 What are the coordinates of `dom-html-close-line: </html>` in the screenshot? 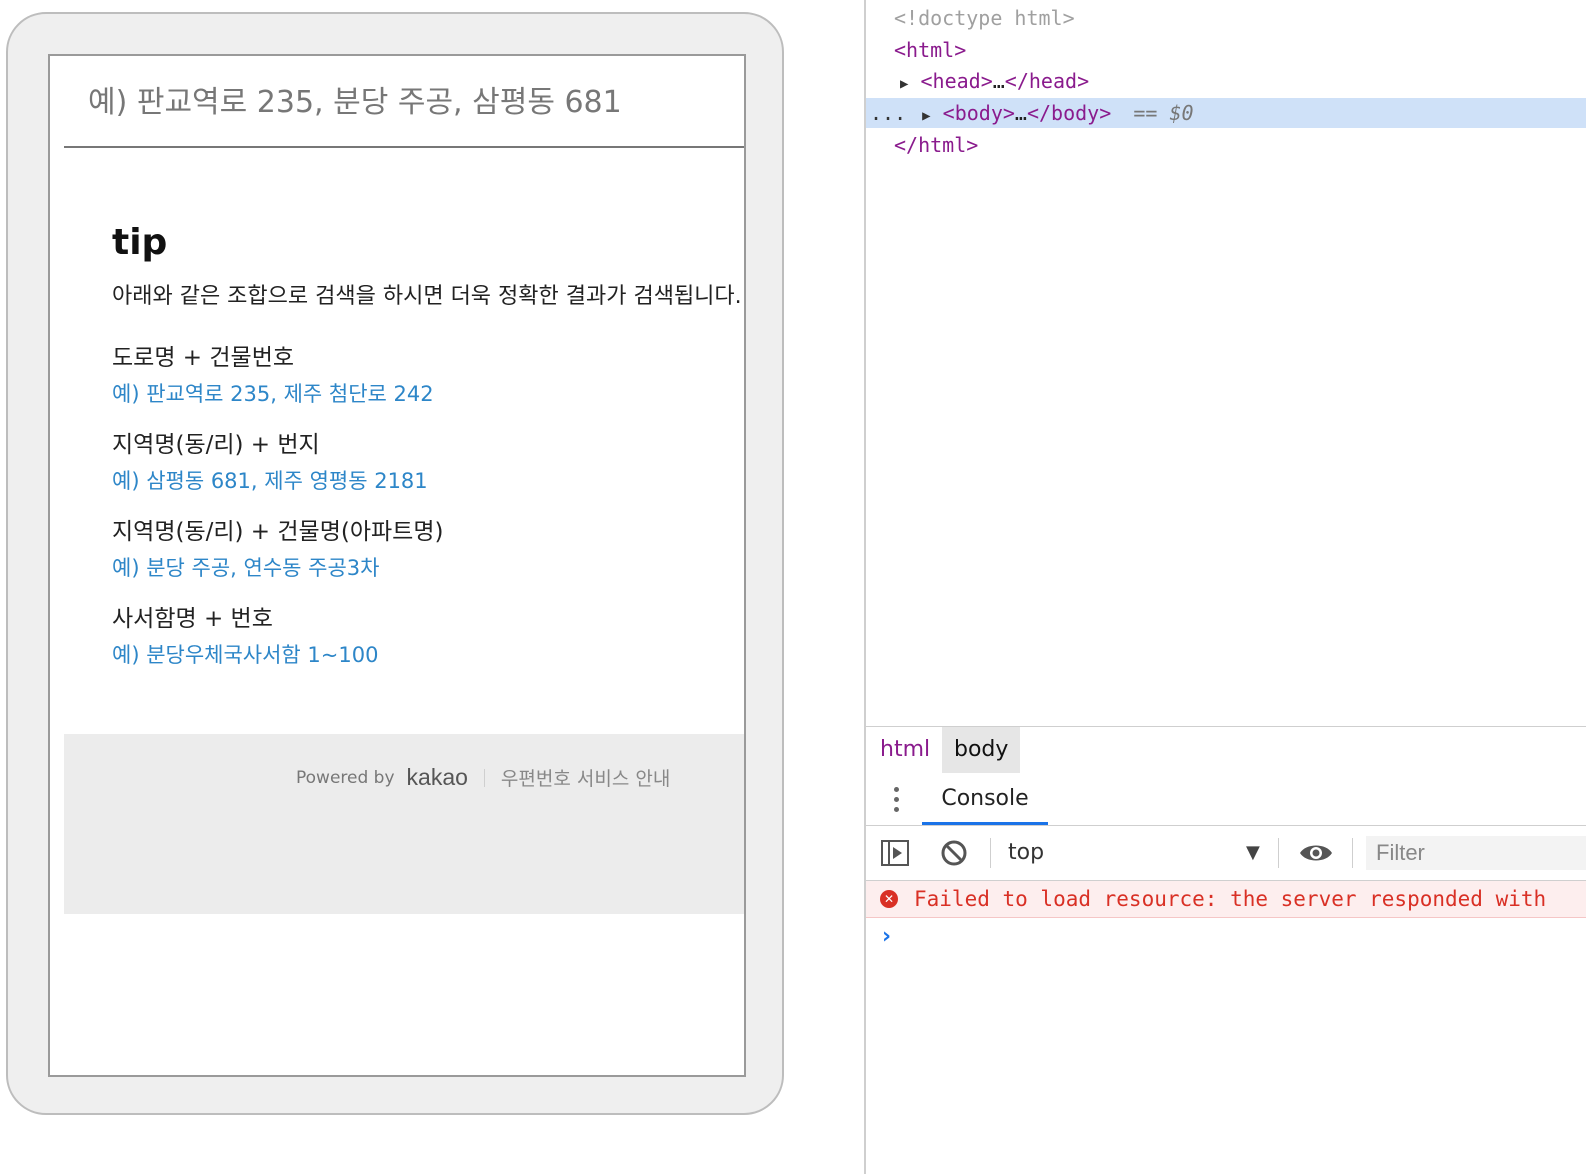 It's located at (1226, 145).